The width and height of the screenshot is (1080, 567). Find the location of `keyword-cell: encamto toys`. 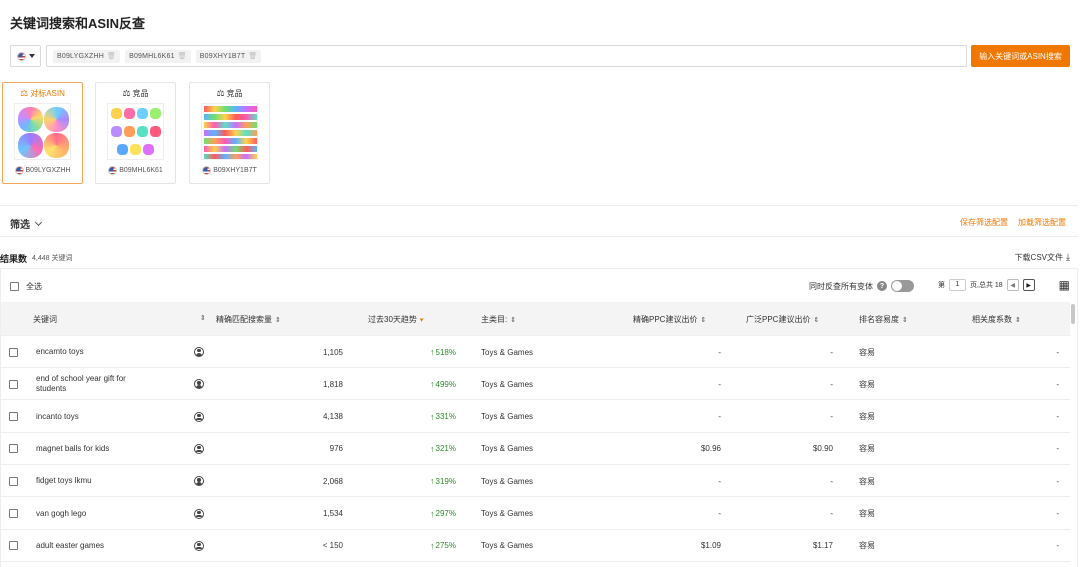

keyword-cell: encamto toys is located at coordinates (93, 352).